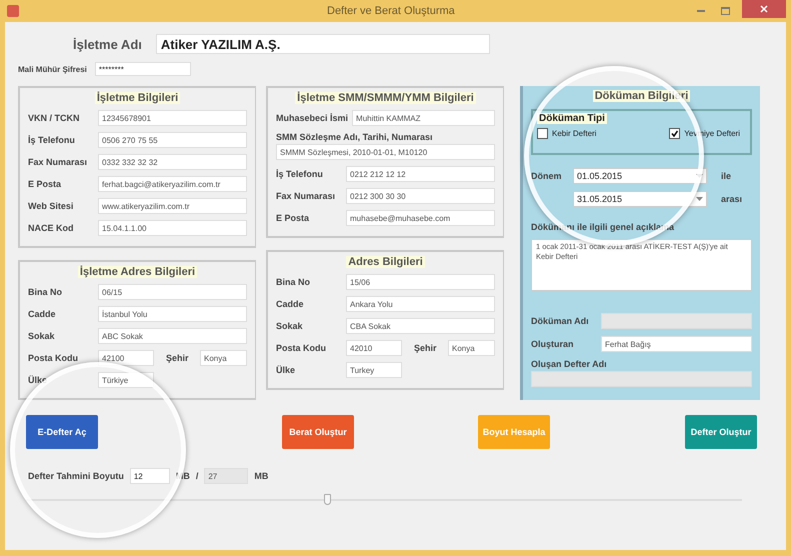 The height and width of the screenshot is (556, 791). What do you see at coordinates (107, 44) in the screenshot?
I see `field-label: İşletme Adı` at bounding box center [107, 44].